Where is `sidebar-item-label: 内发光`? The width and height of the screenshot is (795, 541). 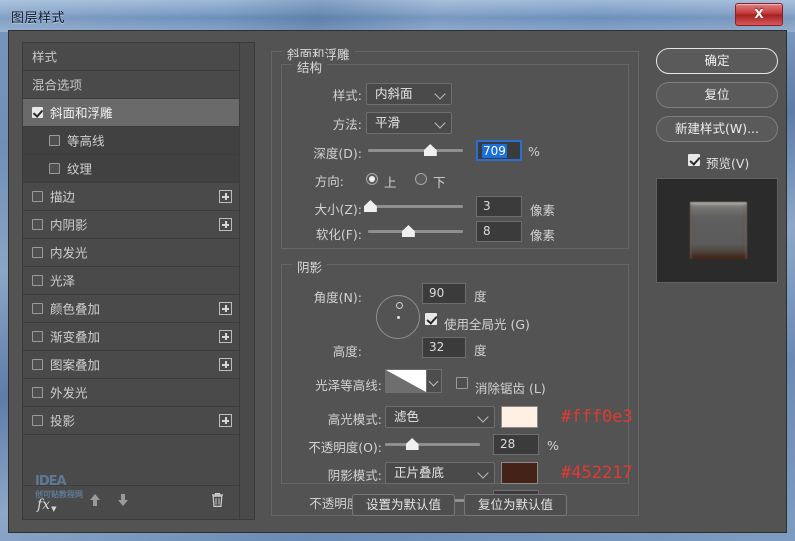 sidebar-item-label: 内发光 is located at coordinates (69, 253).